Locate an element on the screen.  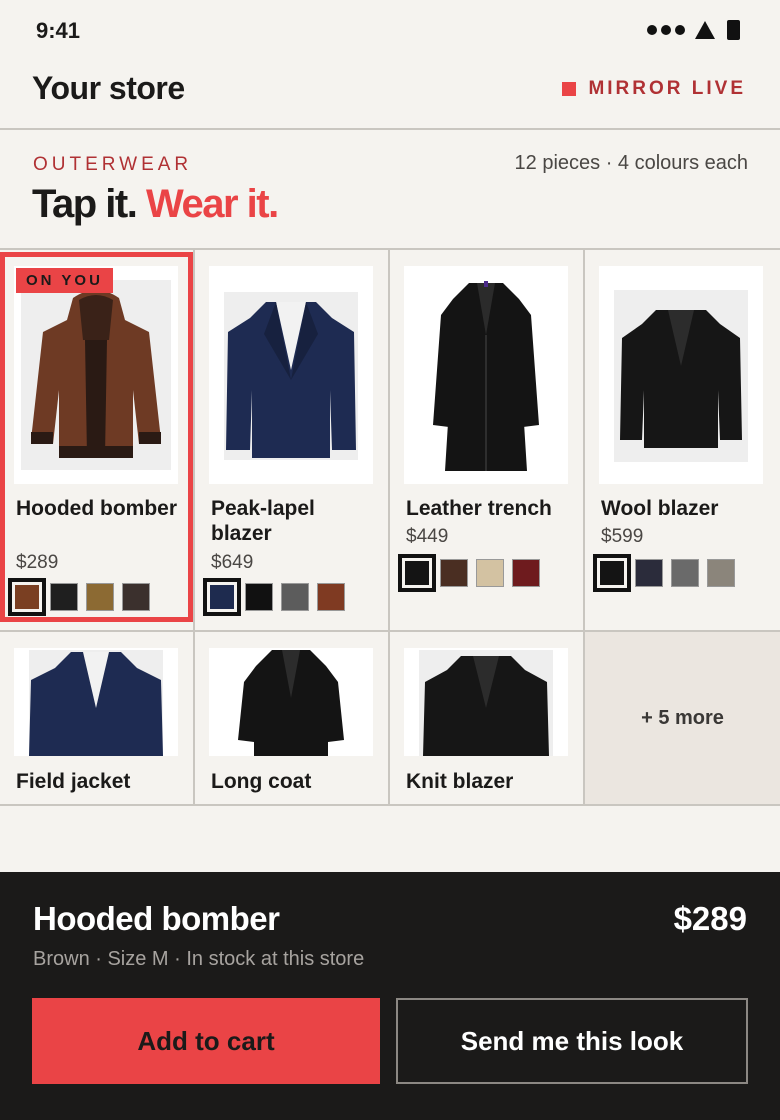
product-price: $649 is located at coordinates (232, 562).